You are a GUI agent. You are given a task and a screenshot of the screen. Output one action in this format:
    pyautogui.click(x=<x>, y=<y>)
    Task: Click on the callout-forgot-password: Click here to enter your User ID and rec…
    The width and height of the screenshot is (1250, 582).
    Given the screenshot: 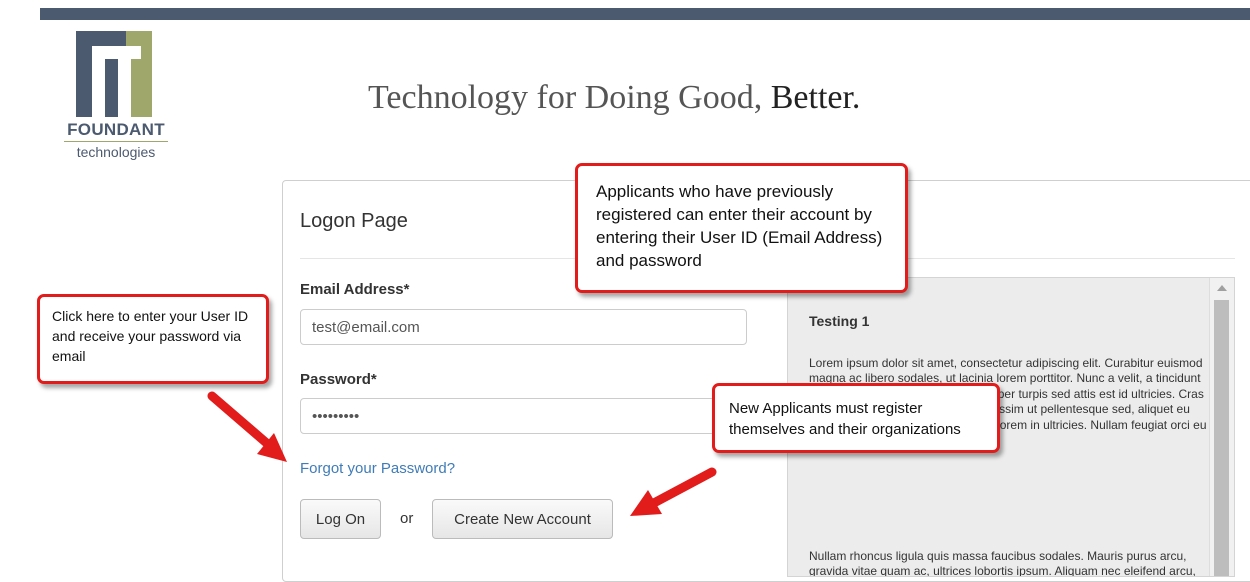 What is the action you would take?
    pyautogui.click(x=153, y=339)
    